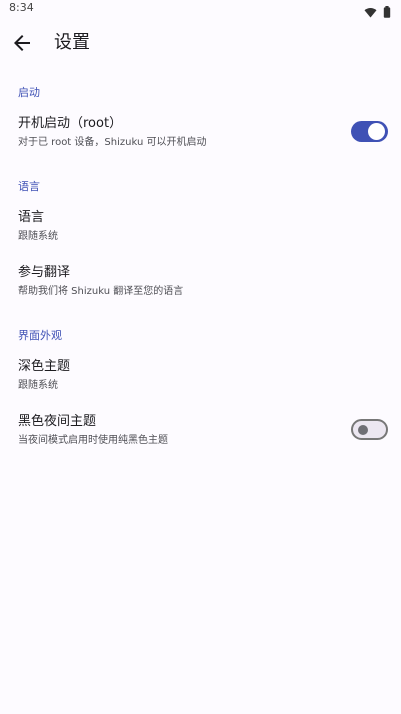 The image size is (401, 714). Describe the element at coordinates (370, 12) in the screenshot. I see `wifi-icon` at that location.